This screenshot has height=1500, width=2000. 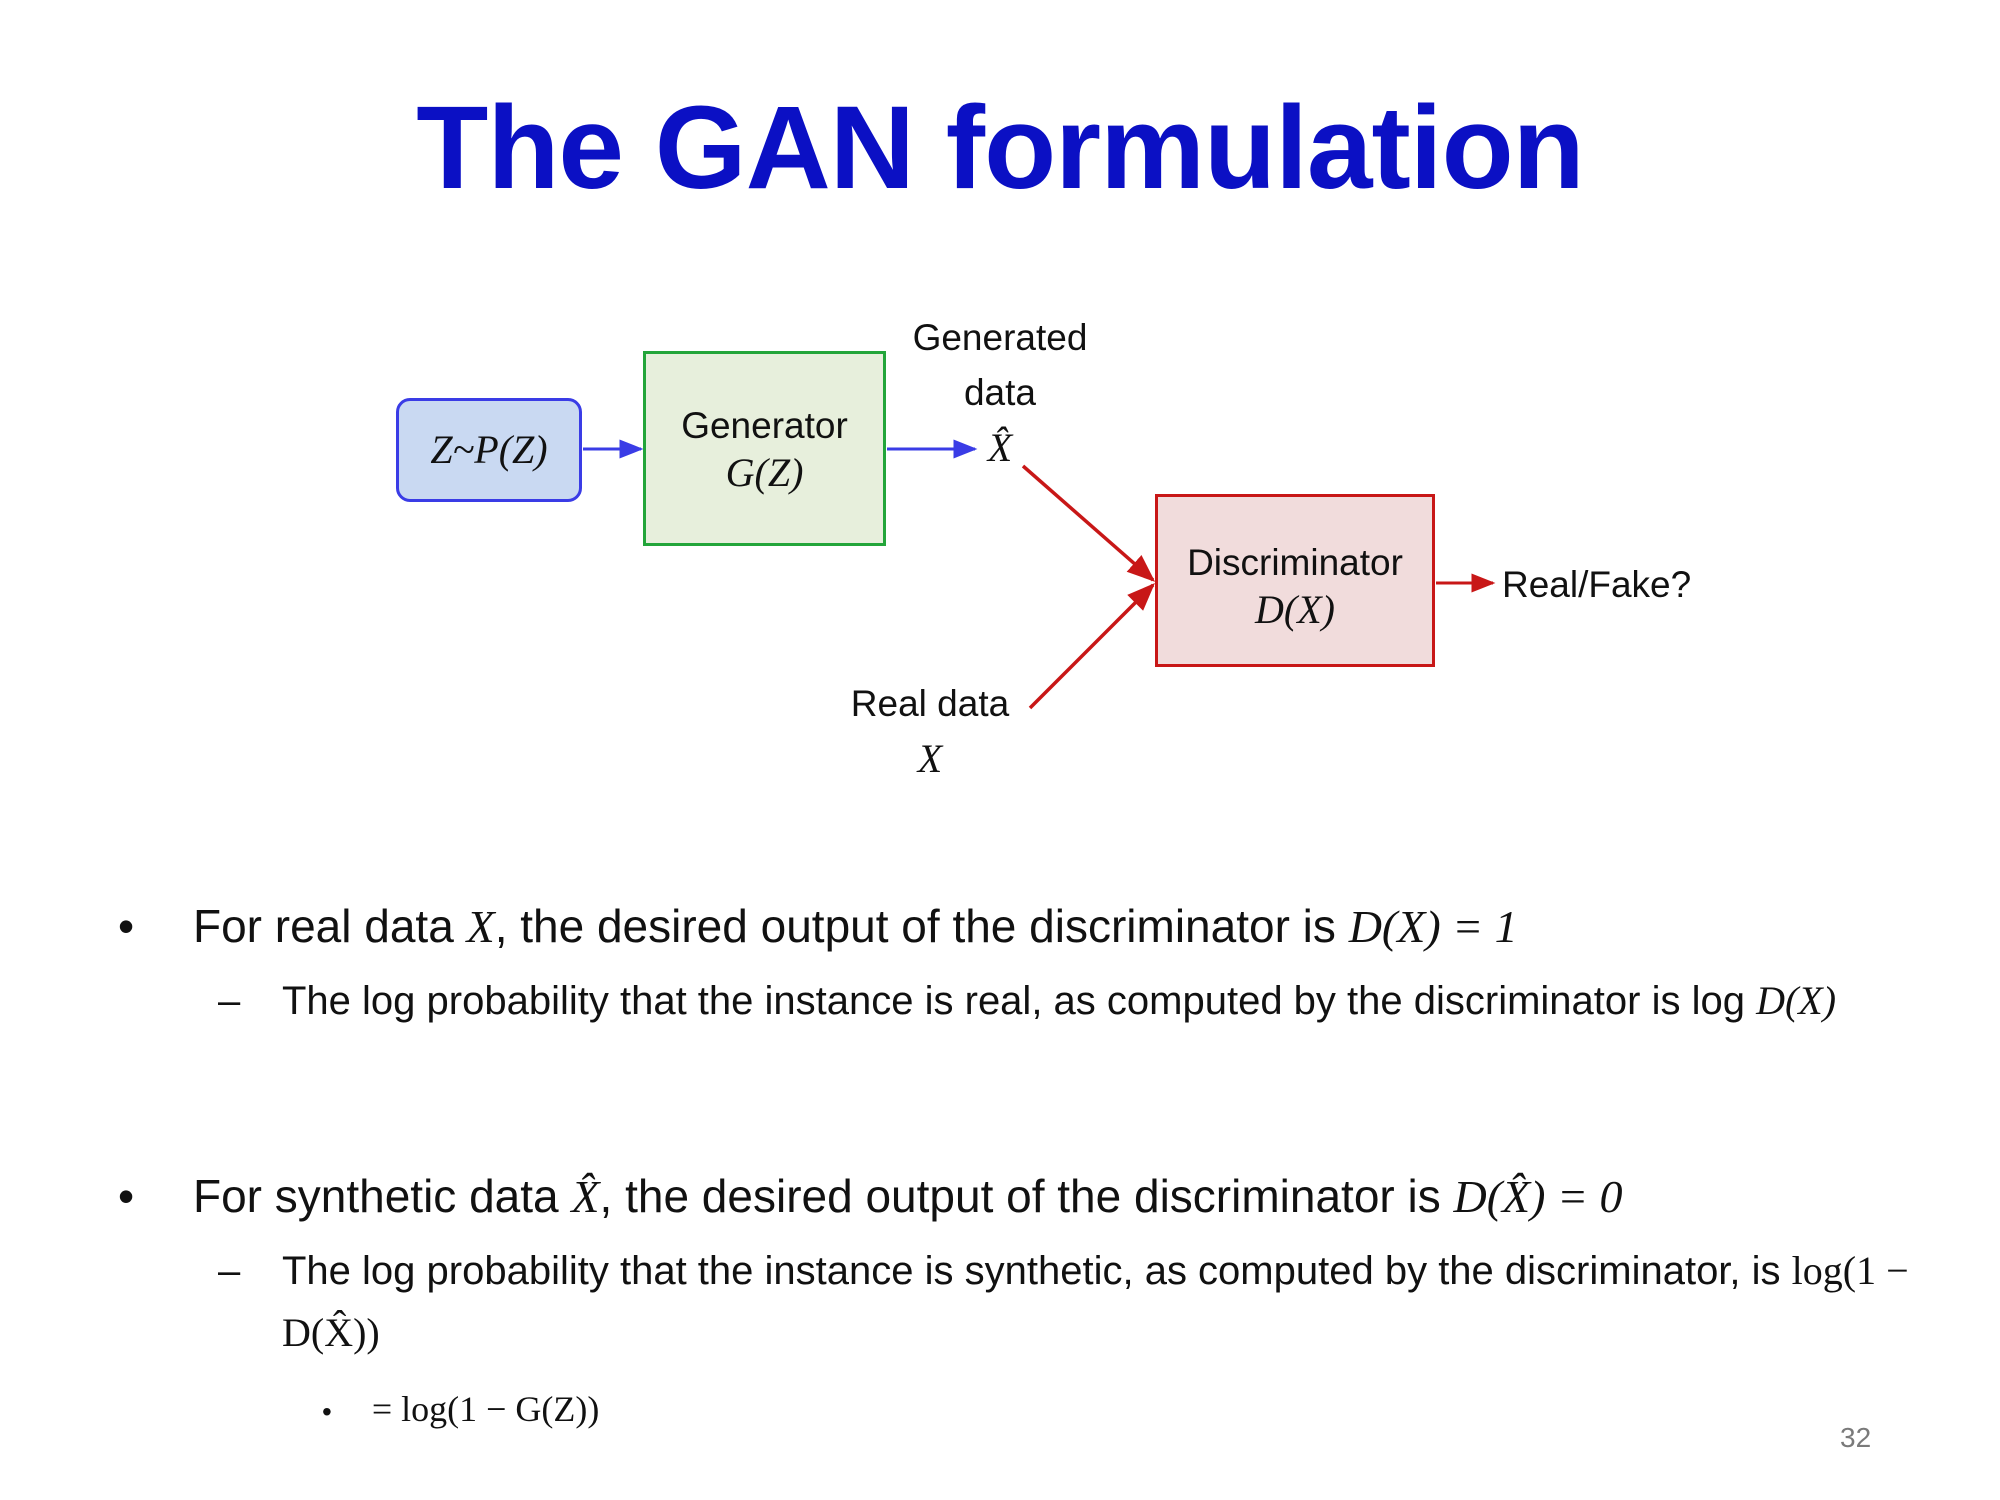 What do you see at coordinates (1000, 337) in the screenshot?
I see `generated-data-line1: Generated` at bounding box center [1000, 337].